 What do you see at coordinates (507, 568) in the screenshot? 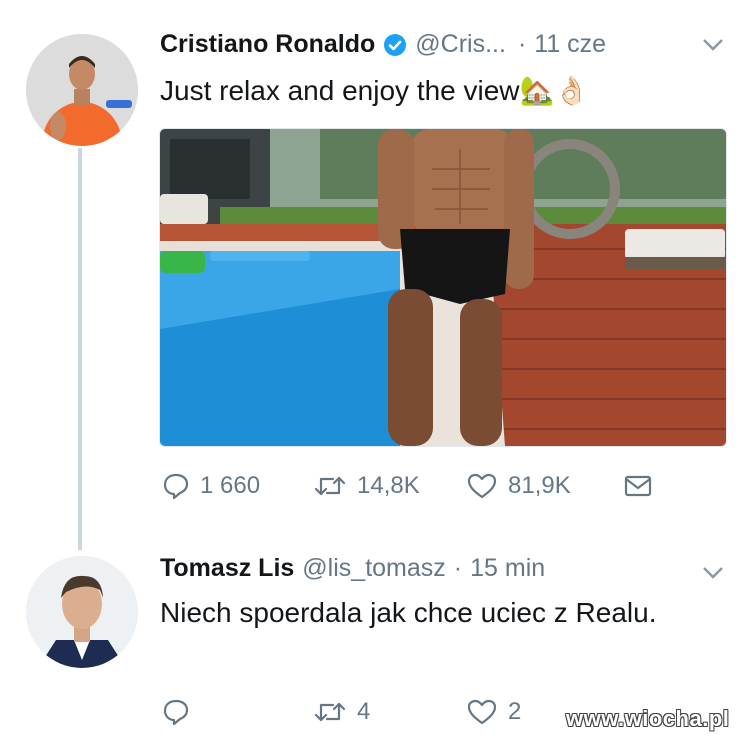
I see `tweet-timestamp: 15 min` at bounding box center [507, 568].